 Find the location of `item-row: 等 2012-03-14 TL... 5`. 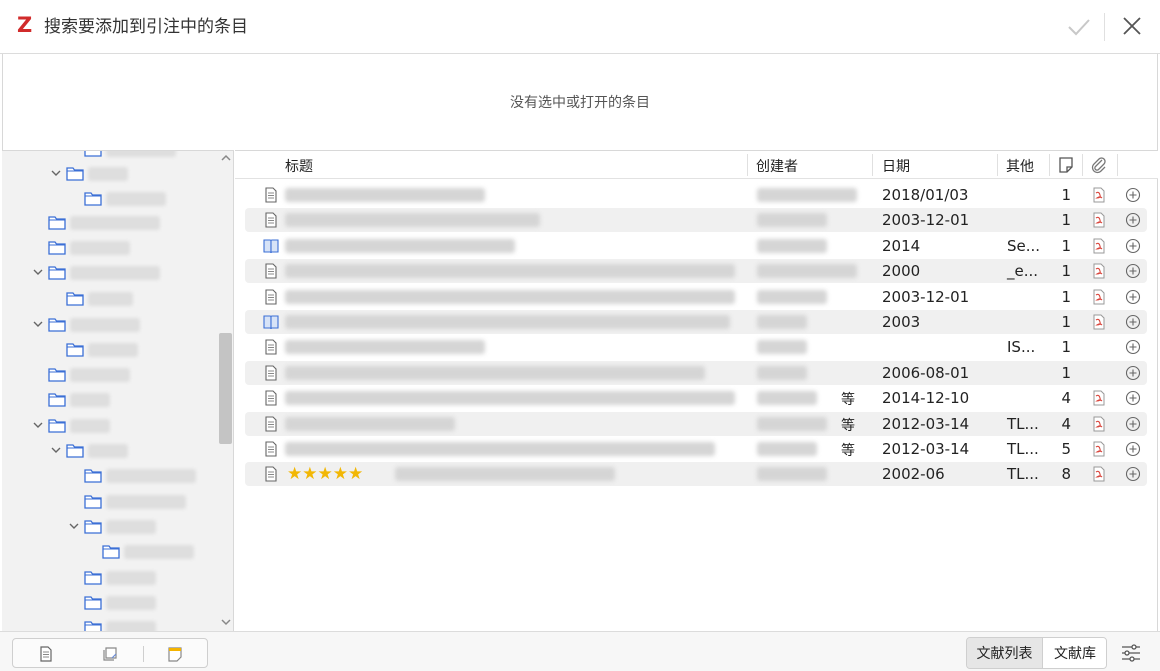

item-row: 等 2012-03-14 TL... 5 is located at coordinates (696, 449).